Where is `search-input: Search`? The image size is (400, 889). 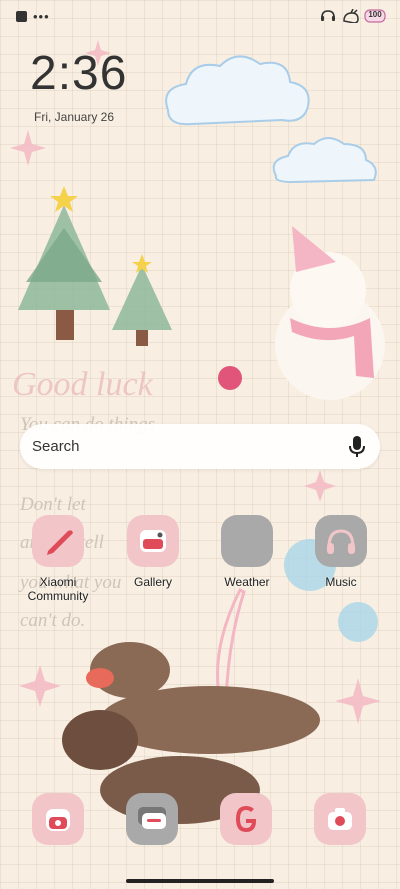
search-input: Search is located at coordinates (56, 446).